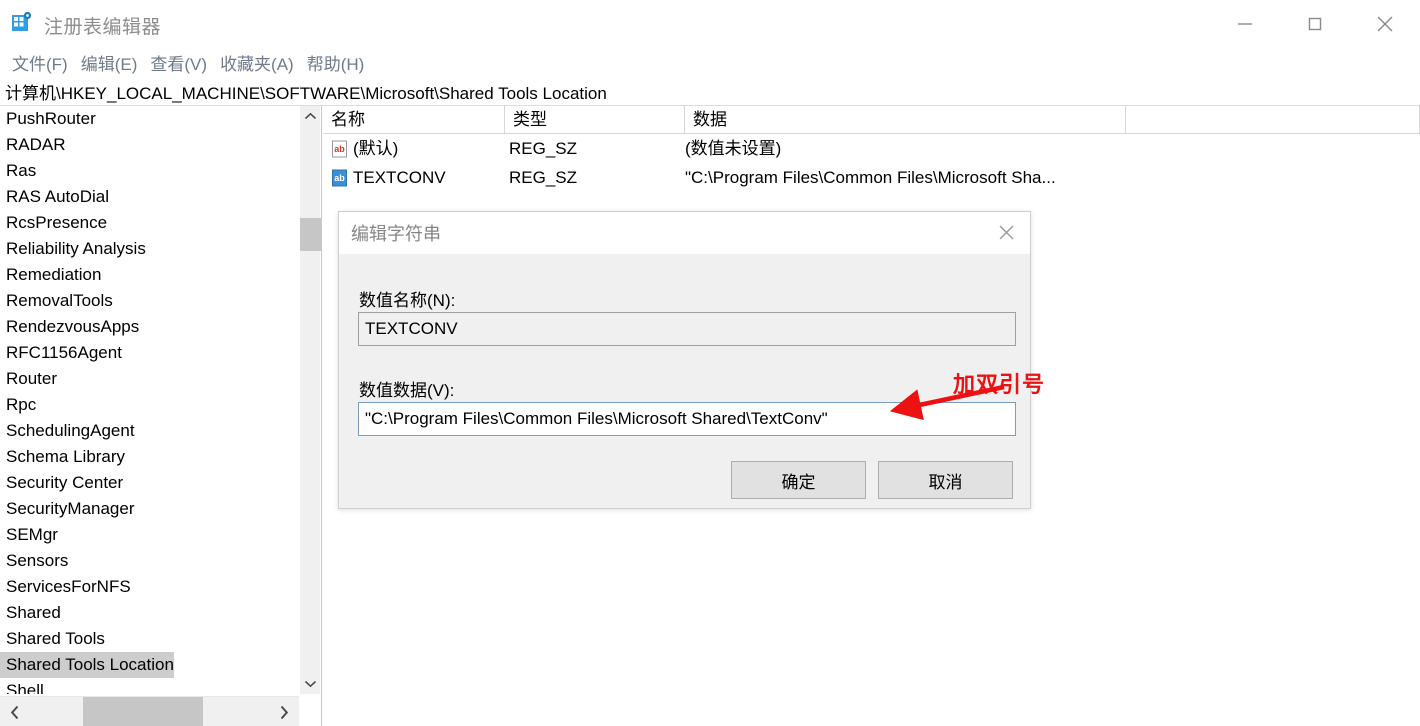  Describe the element at coordinates (61, 483) in the screenshot. I see `tree-item-security-center: Security Center` at that location.